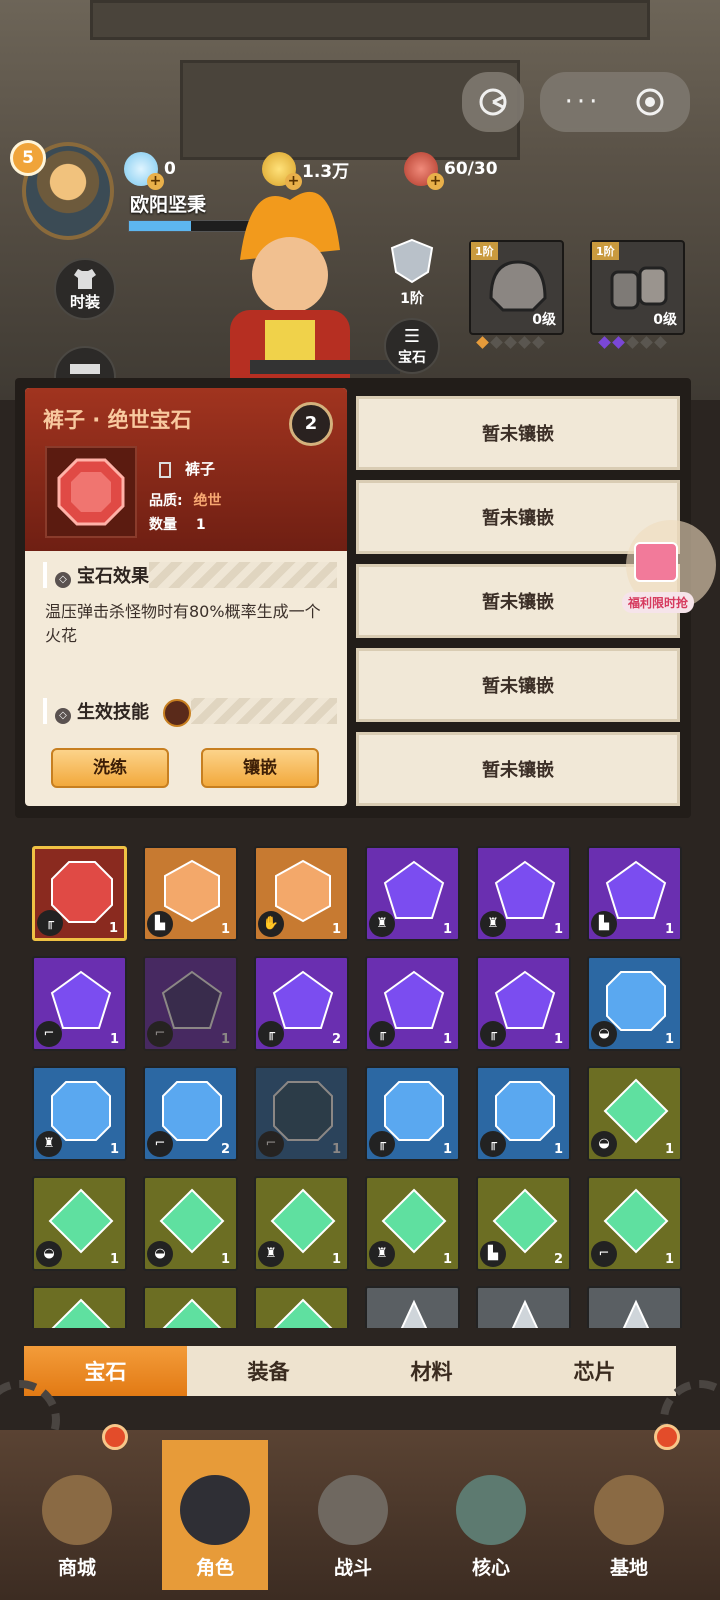 The height and width of the screenshot is (1600, 720). What do you see at coordinates (518, 685) in the screenshot?
I see `empty-socket-4: 暂未镶嵌` at bounding box center [518, 685].